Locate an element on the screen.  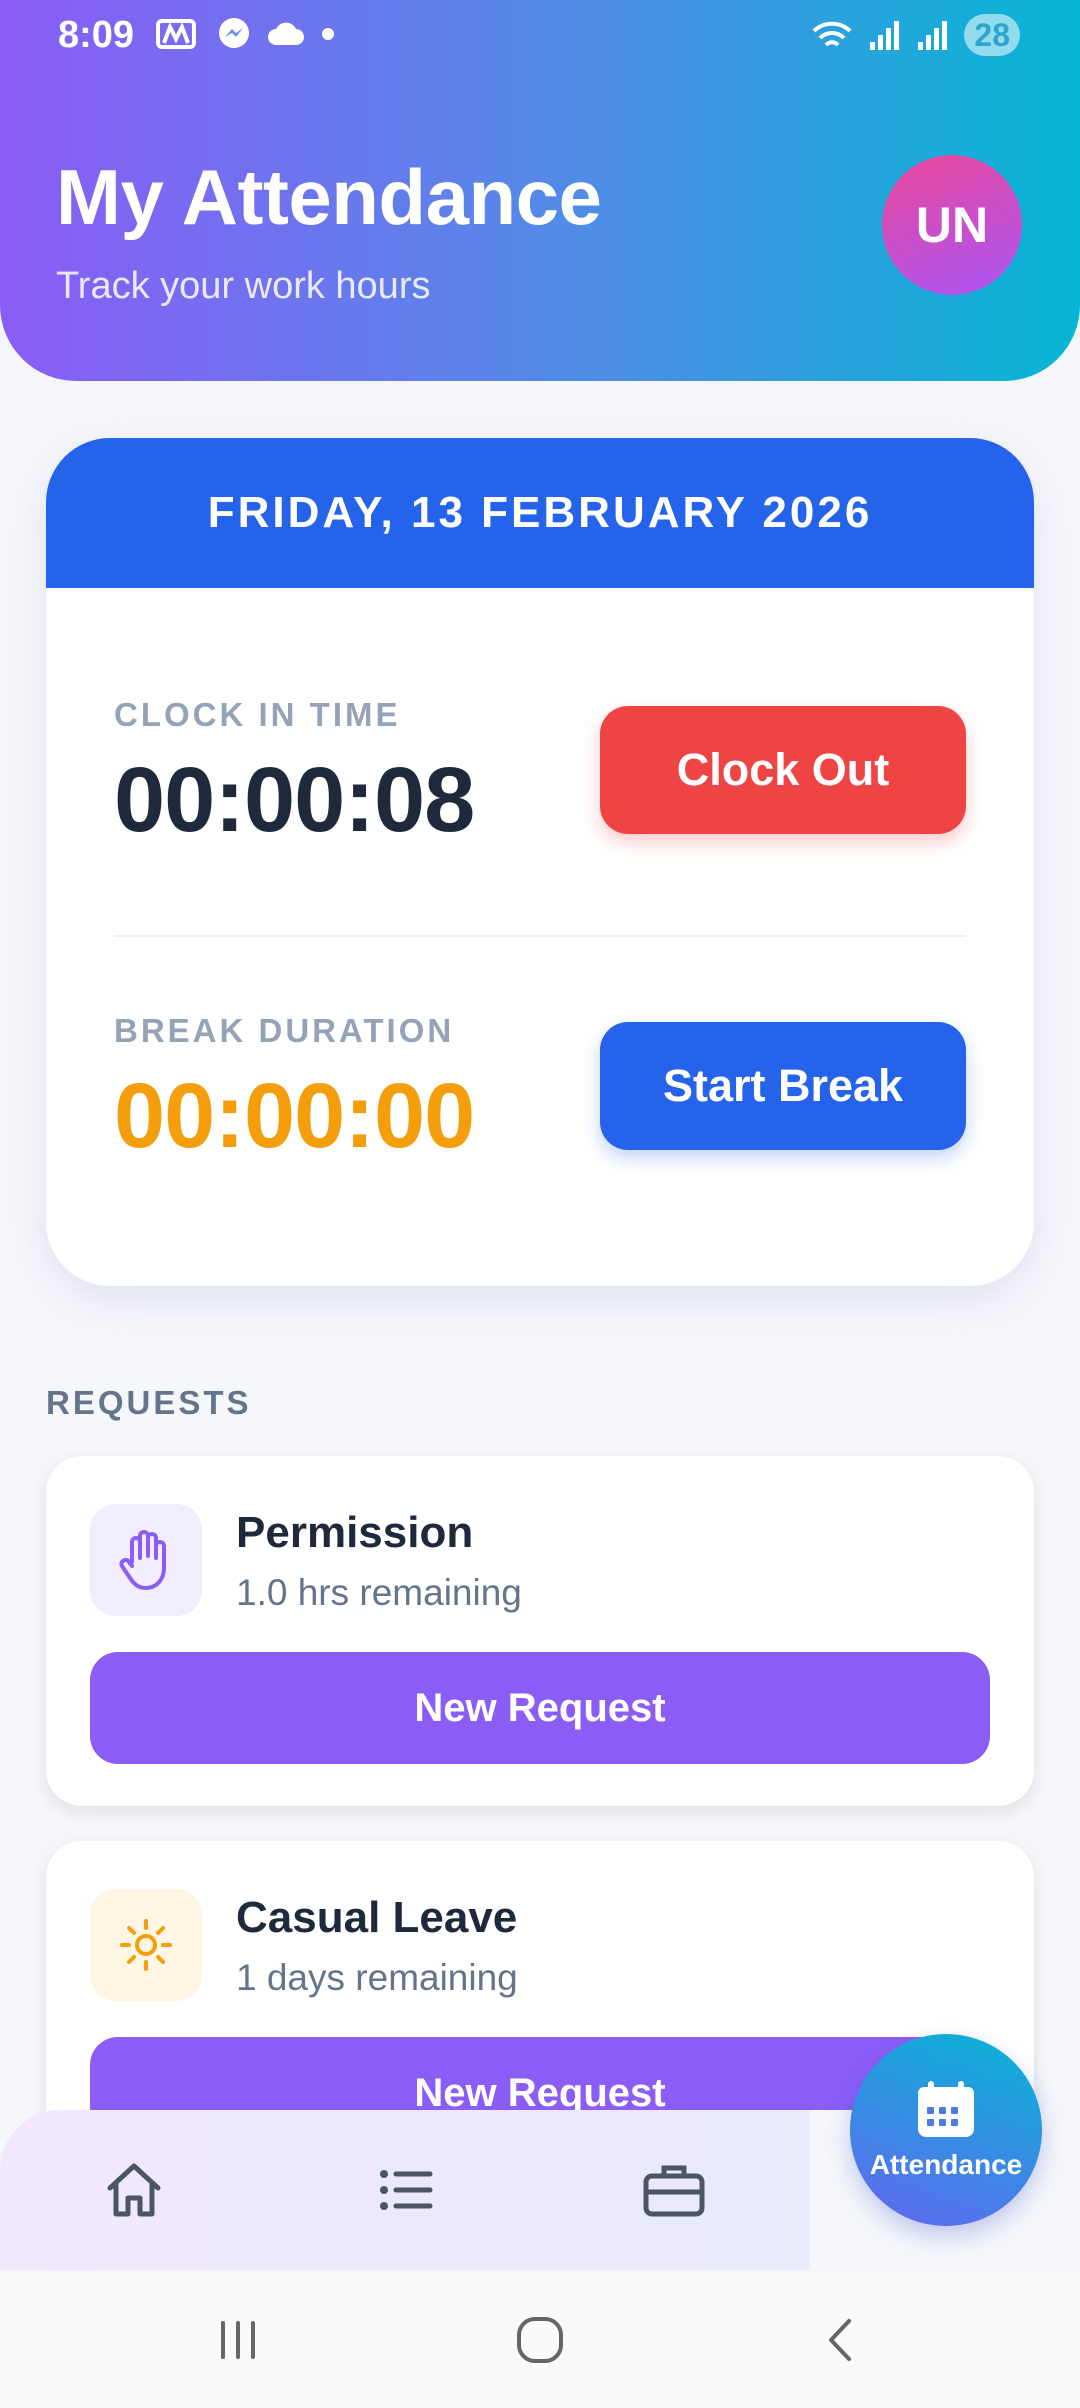
nav-list is located at coordinates (406, 2190).